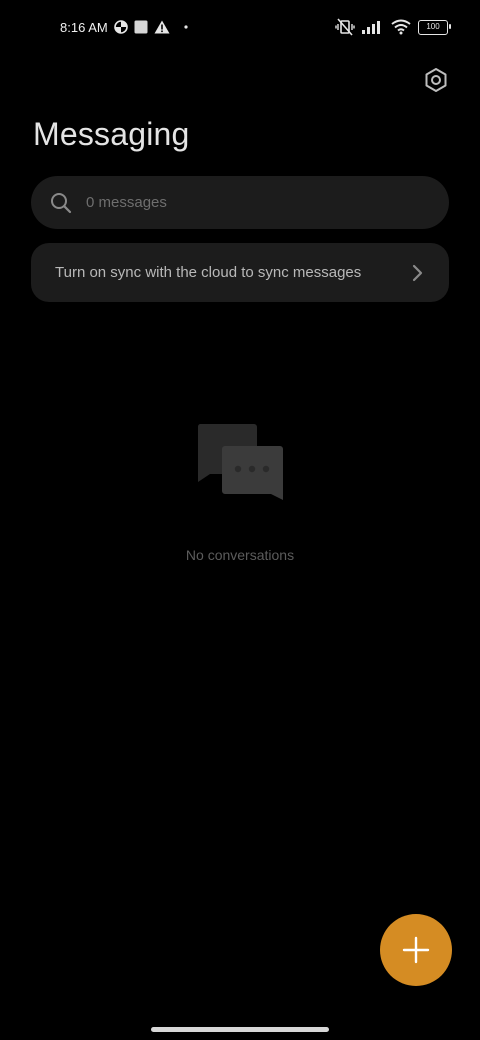  I want to click on search-icon, so click(61, 203).